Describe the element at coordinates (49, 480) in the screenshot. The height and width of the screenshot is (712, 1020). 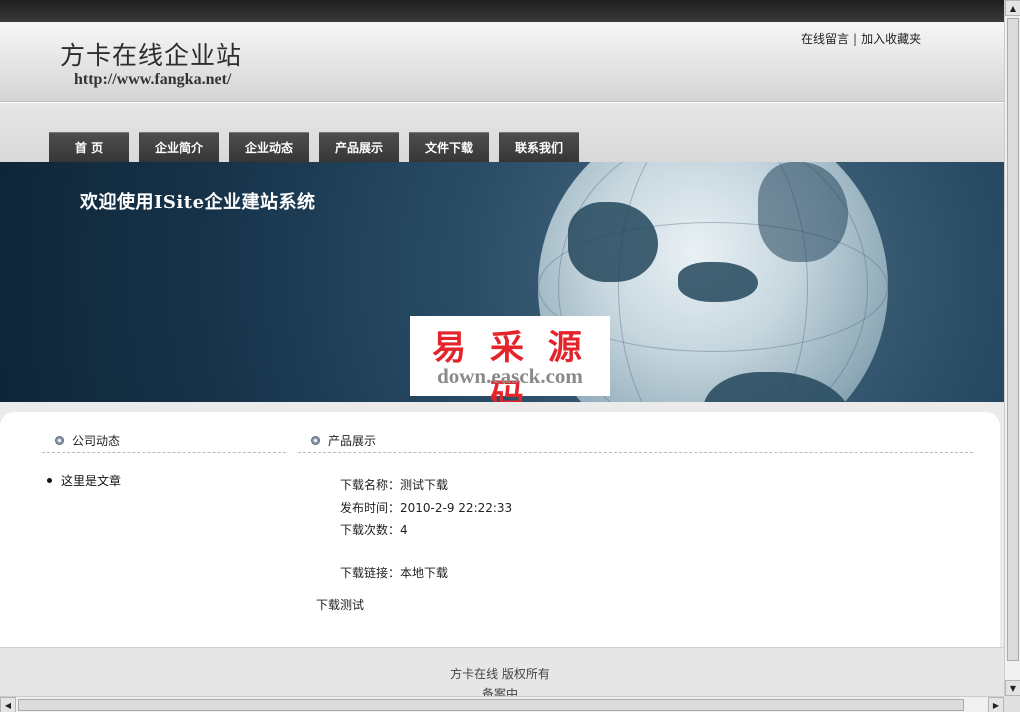
I see `list-bullet-icon` at that location.